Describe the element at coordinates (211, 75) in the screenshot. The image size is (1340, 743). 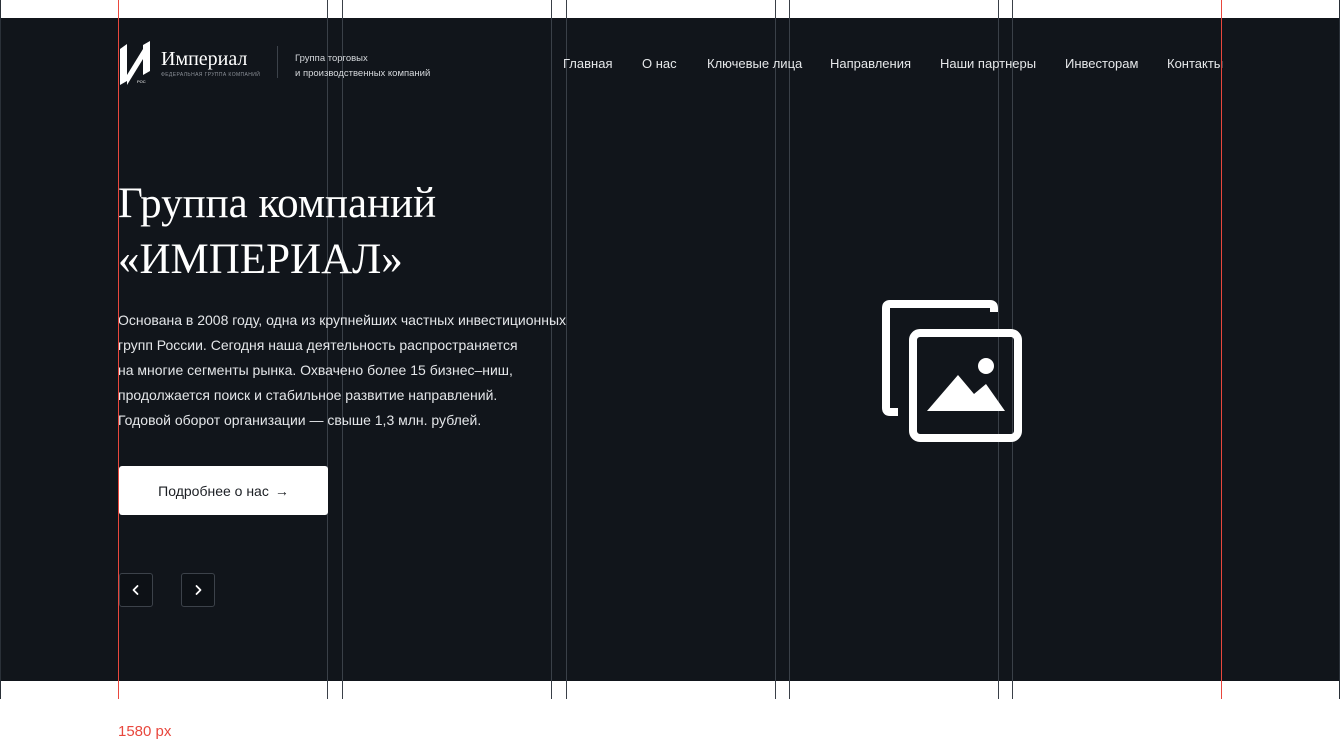
I see `brand-subtitle: Федеральная группа компаний` at that location.